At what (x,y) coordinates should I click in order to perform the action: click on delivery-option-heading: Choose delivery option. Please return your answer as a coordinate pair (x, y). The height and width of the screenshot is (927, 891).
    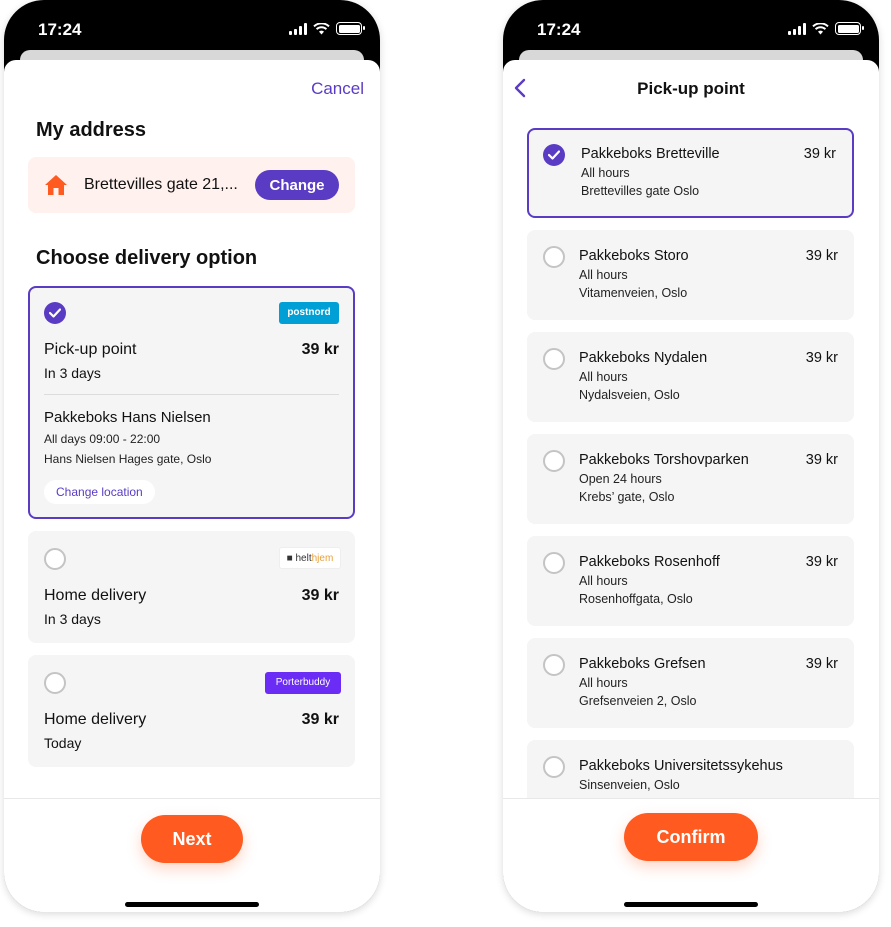
    Looking at the image, I should click on (147, 258).